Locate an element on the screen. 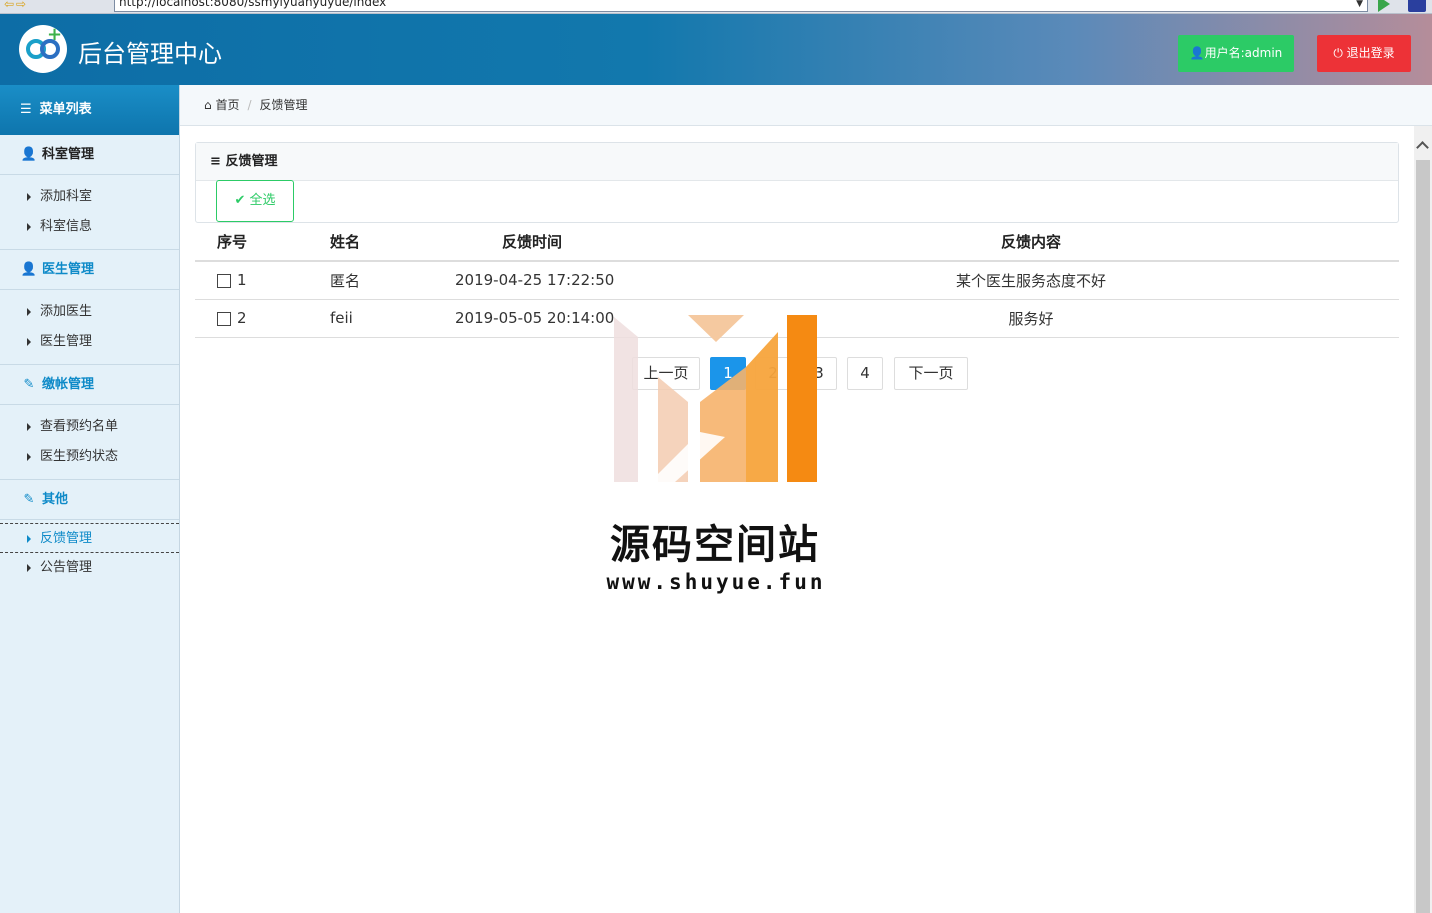 The width and height of the screenshot is (1432, 913). prev-page-button: 上一页 is located at coordinates (666, 373).